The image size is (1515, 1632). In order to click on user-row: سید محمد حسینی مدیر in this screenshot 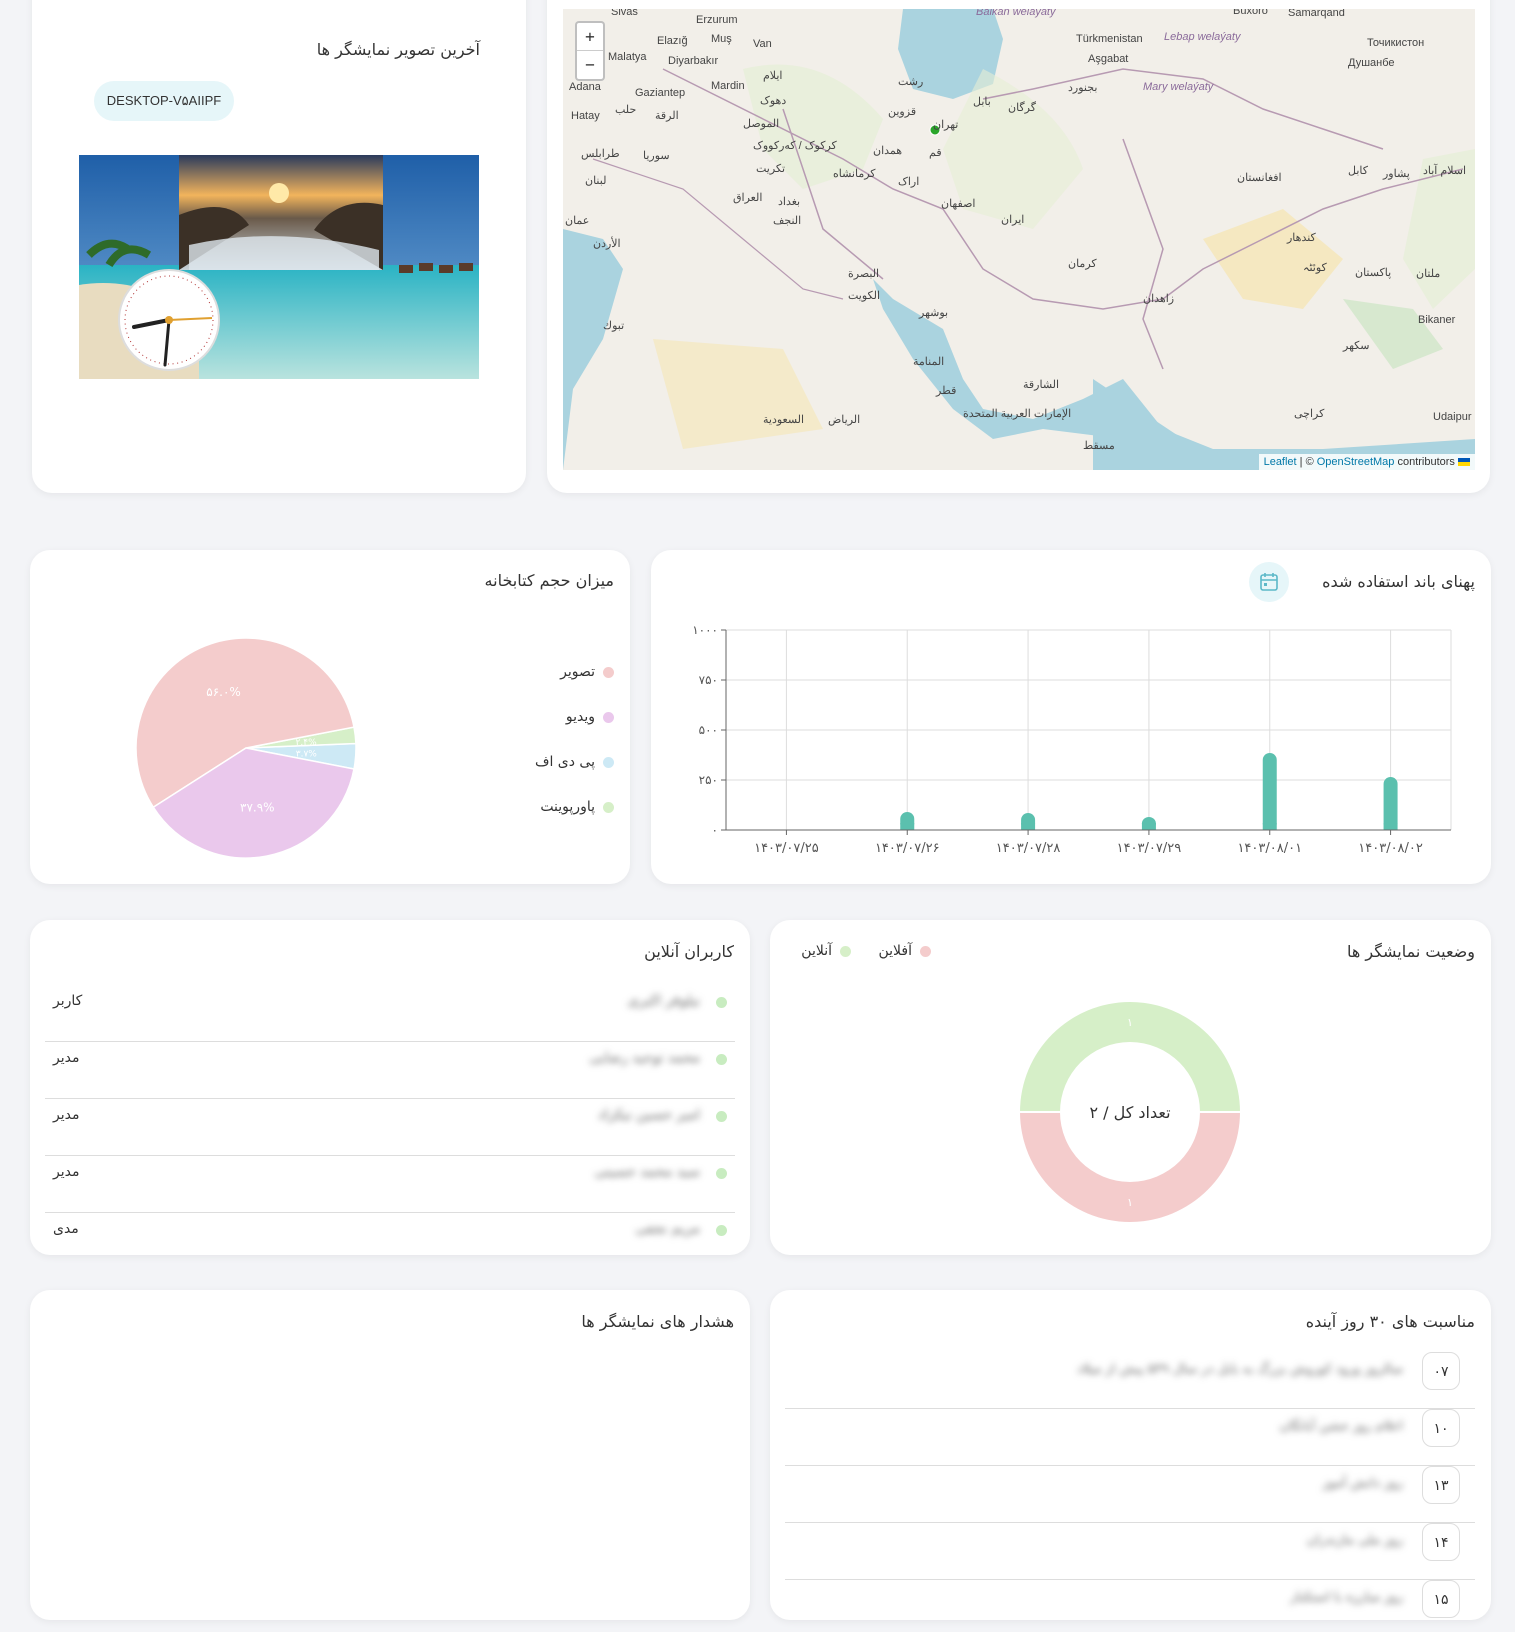, I will do `click(390, 1184)`.